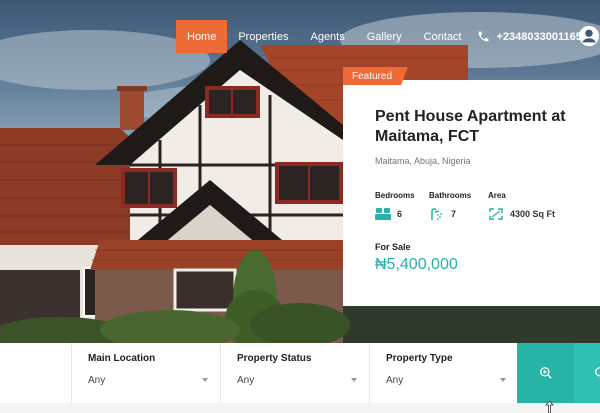  I want to click on bedrooms-count: 6, so click(400, 214).